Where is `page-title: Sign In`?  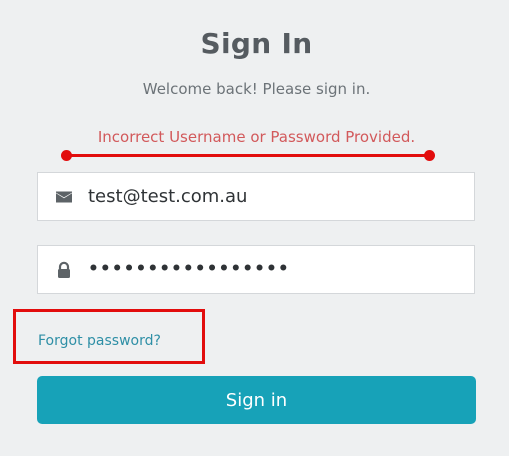 page-title: Sign In is located at coordinates (256, 43).